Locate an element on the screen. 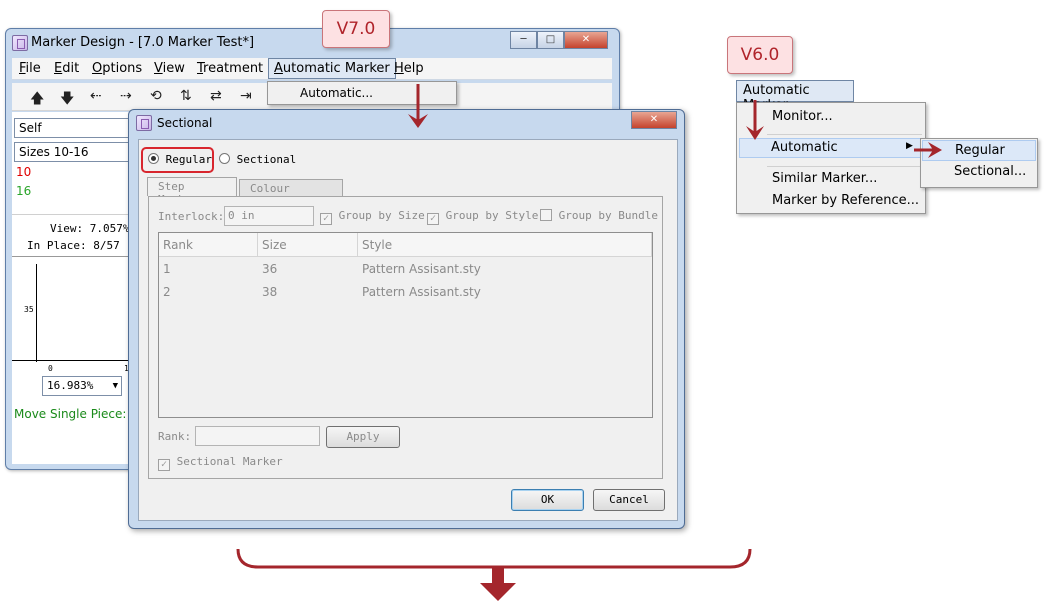 The height and width of the screenshot is (612, 1046). menu-automatic-marker: Automatic Marker is located at coordinates (332, 68).